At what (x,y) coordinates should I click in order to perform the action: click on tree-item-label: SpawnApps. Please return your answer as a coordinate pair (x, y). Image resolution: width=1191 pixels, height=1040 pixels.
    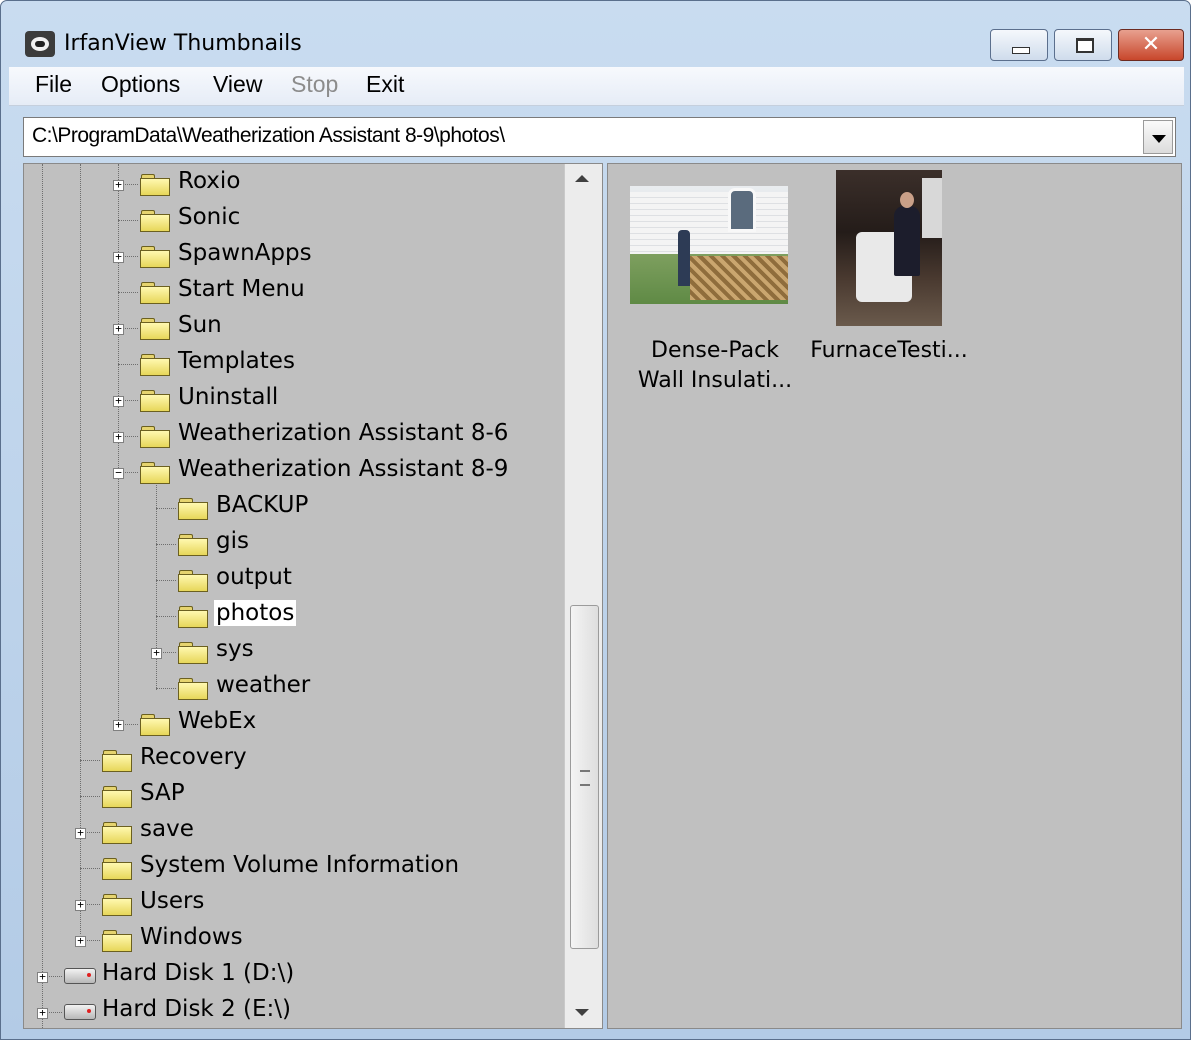
    Looking at the image, I should click on (245, 253).